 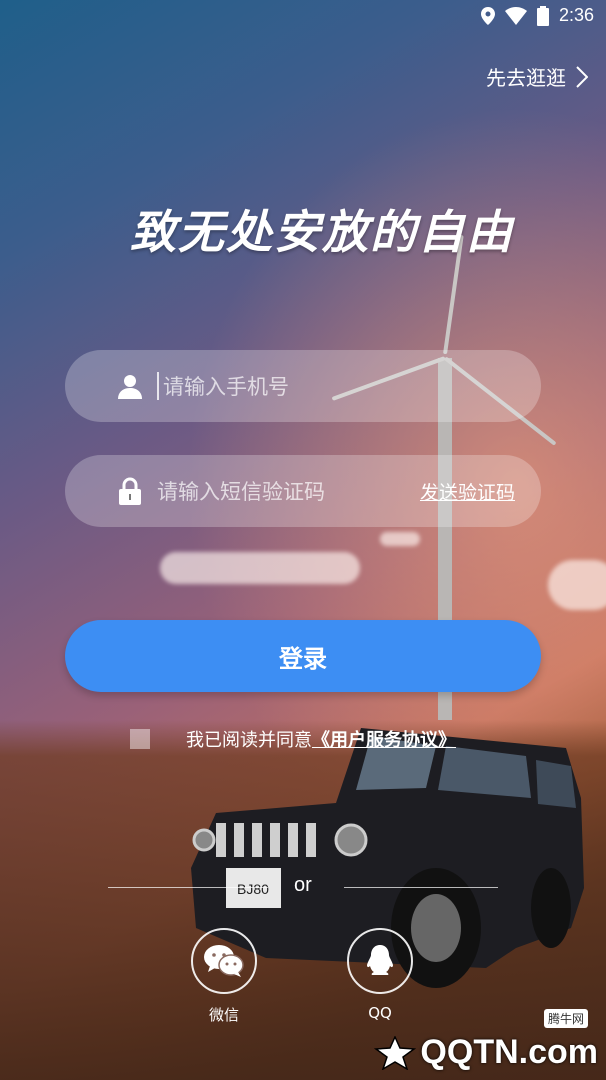 What do you see at coordinates (467, 491) in the screenshot?
I see `send-code-button: 发送验证码` at bounding box center [467, 491].